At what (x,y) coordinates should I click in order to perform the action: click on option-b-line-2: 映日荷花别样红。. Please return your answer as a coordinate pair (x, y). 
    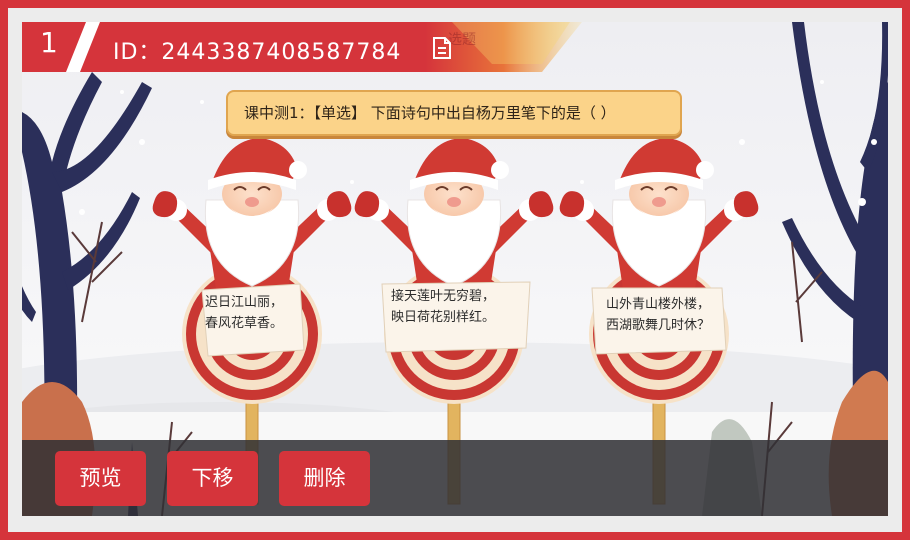
    Looking at the image, I should click on (442, 317).